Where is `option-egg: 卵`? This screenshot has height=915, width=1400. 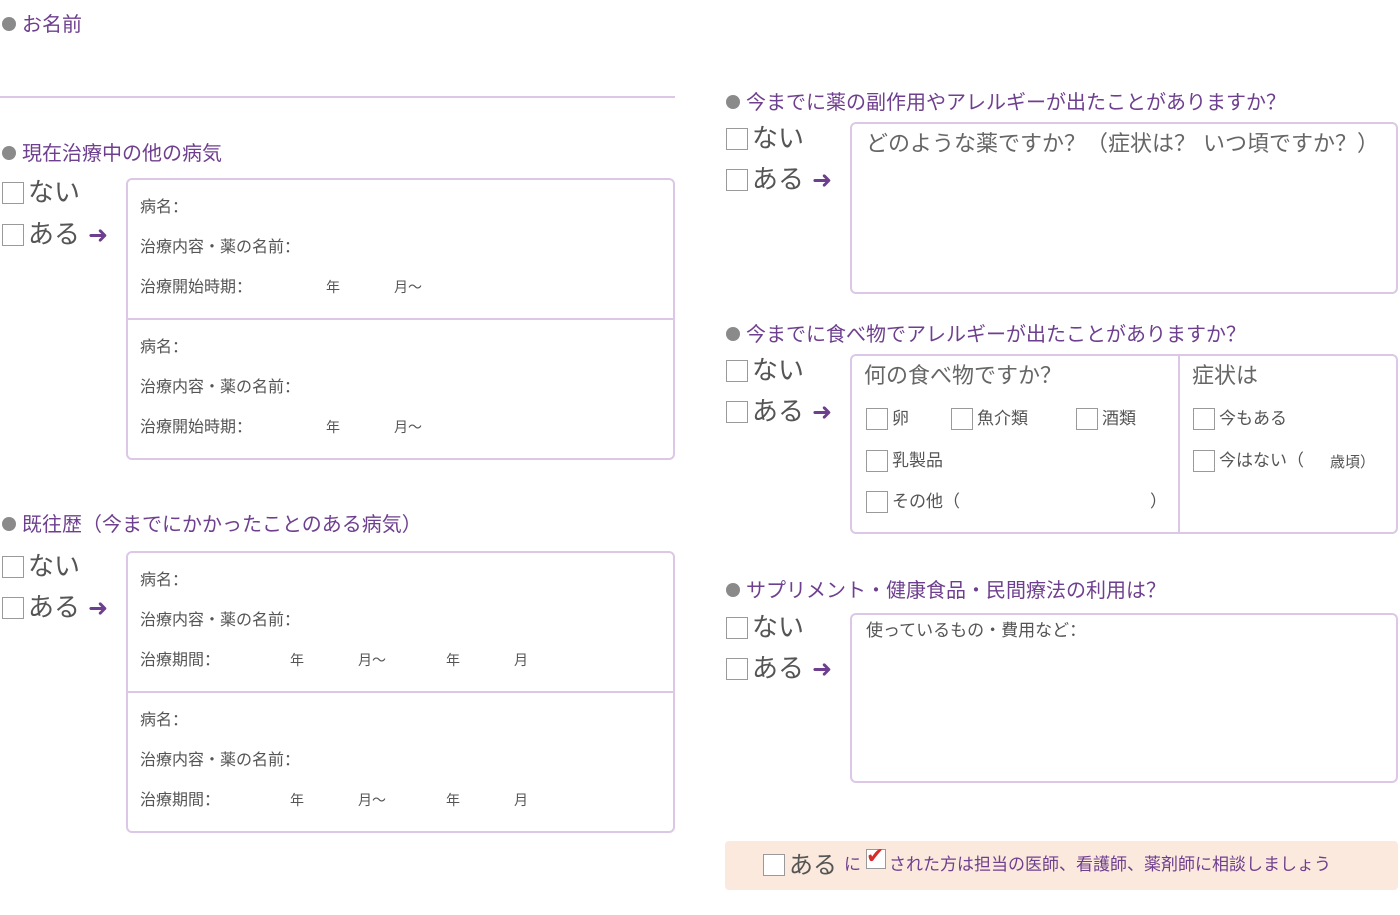 option-egg: 卵 is located at coordinates (887, 419).